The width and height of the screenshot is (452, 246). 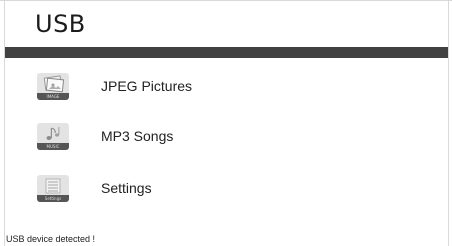 What do you see at coordinates (137, 136) in the screenshot?
I see `menu-item-label: MP3 Songs` at bounding box center [137, 136].